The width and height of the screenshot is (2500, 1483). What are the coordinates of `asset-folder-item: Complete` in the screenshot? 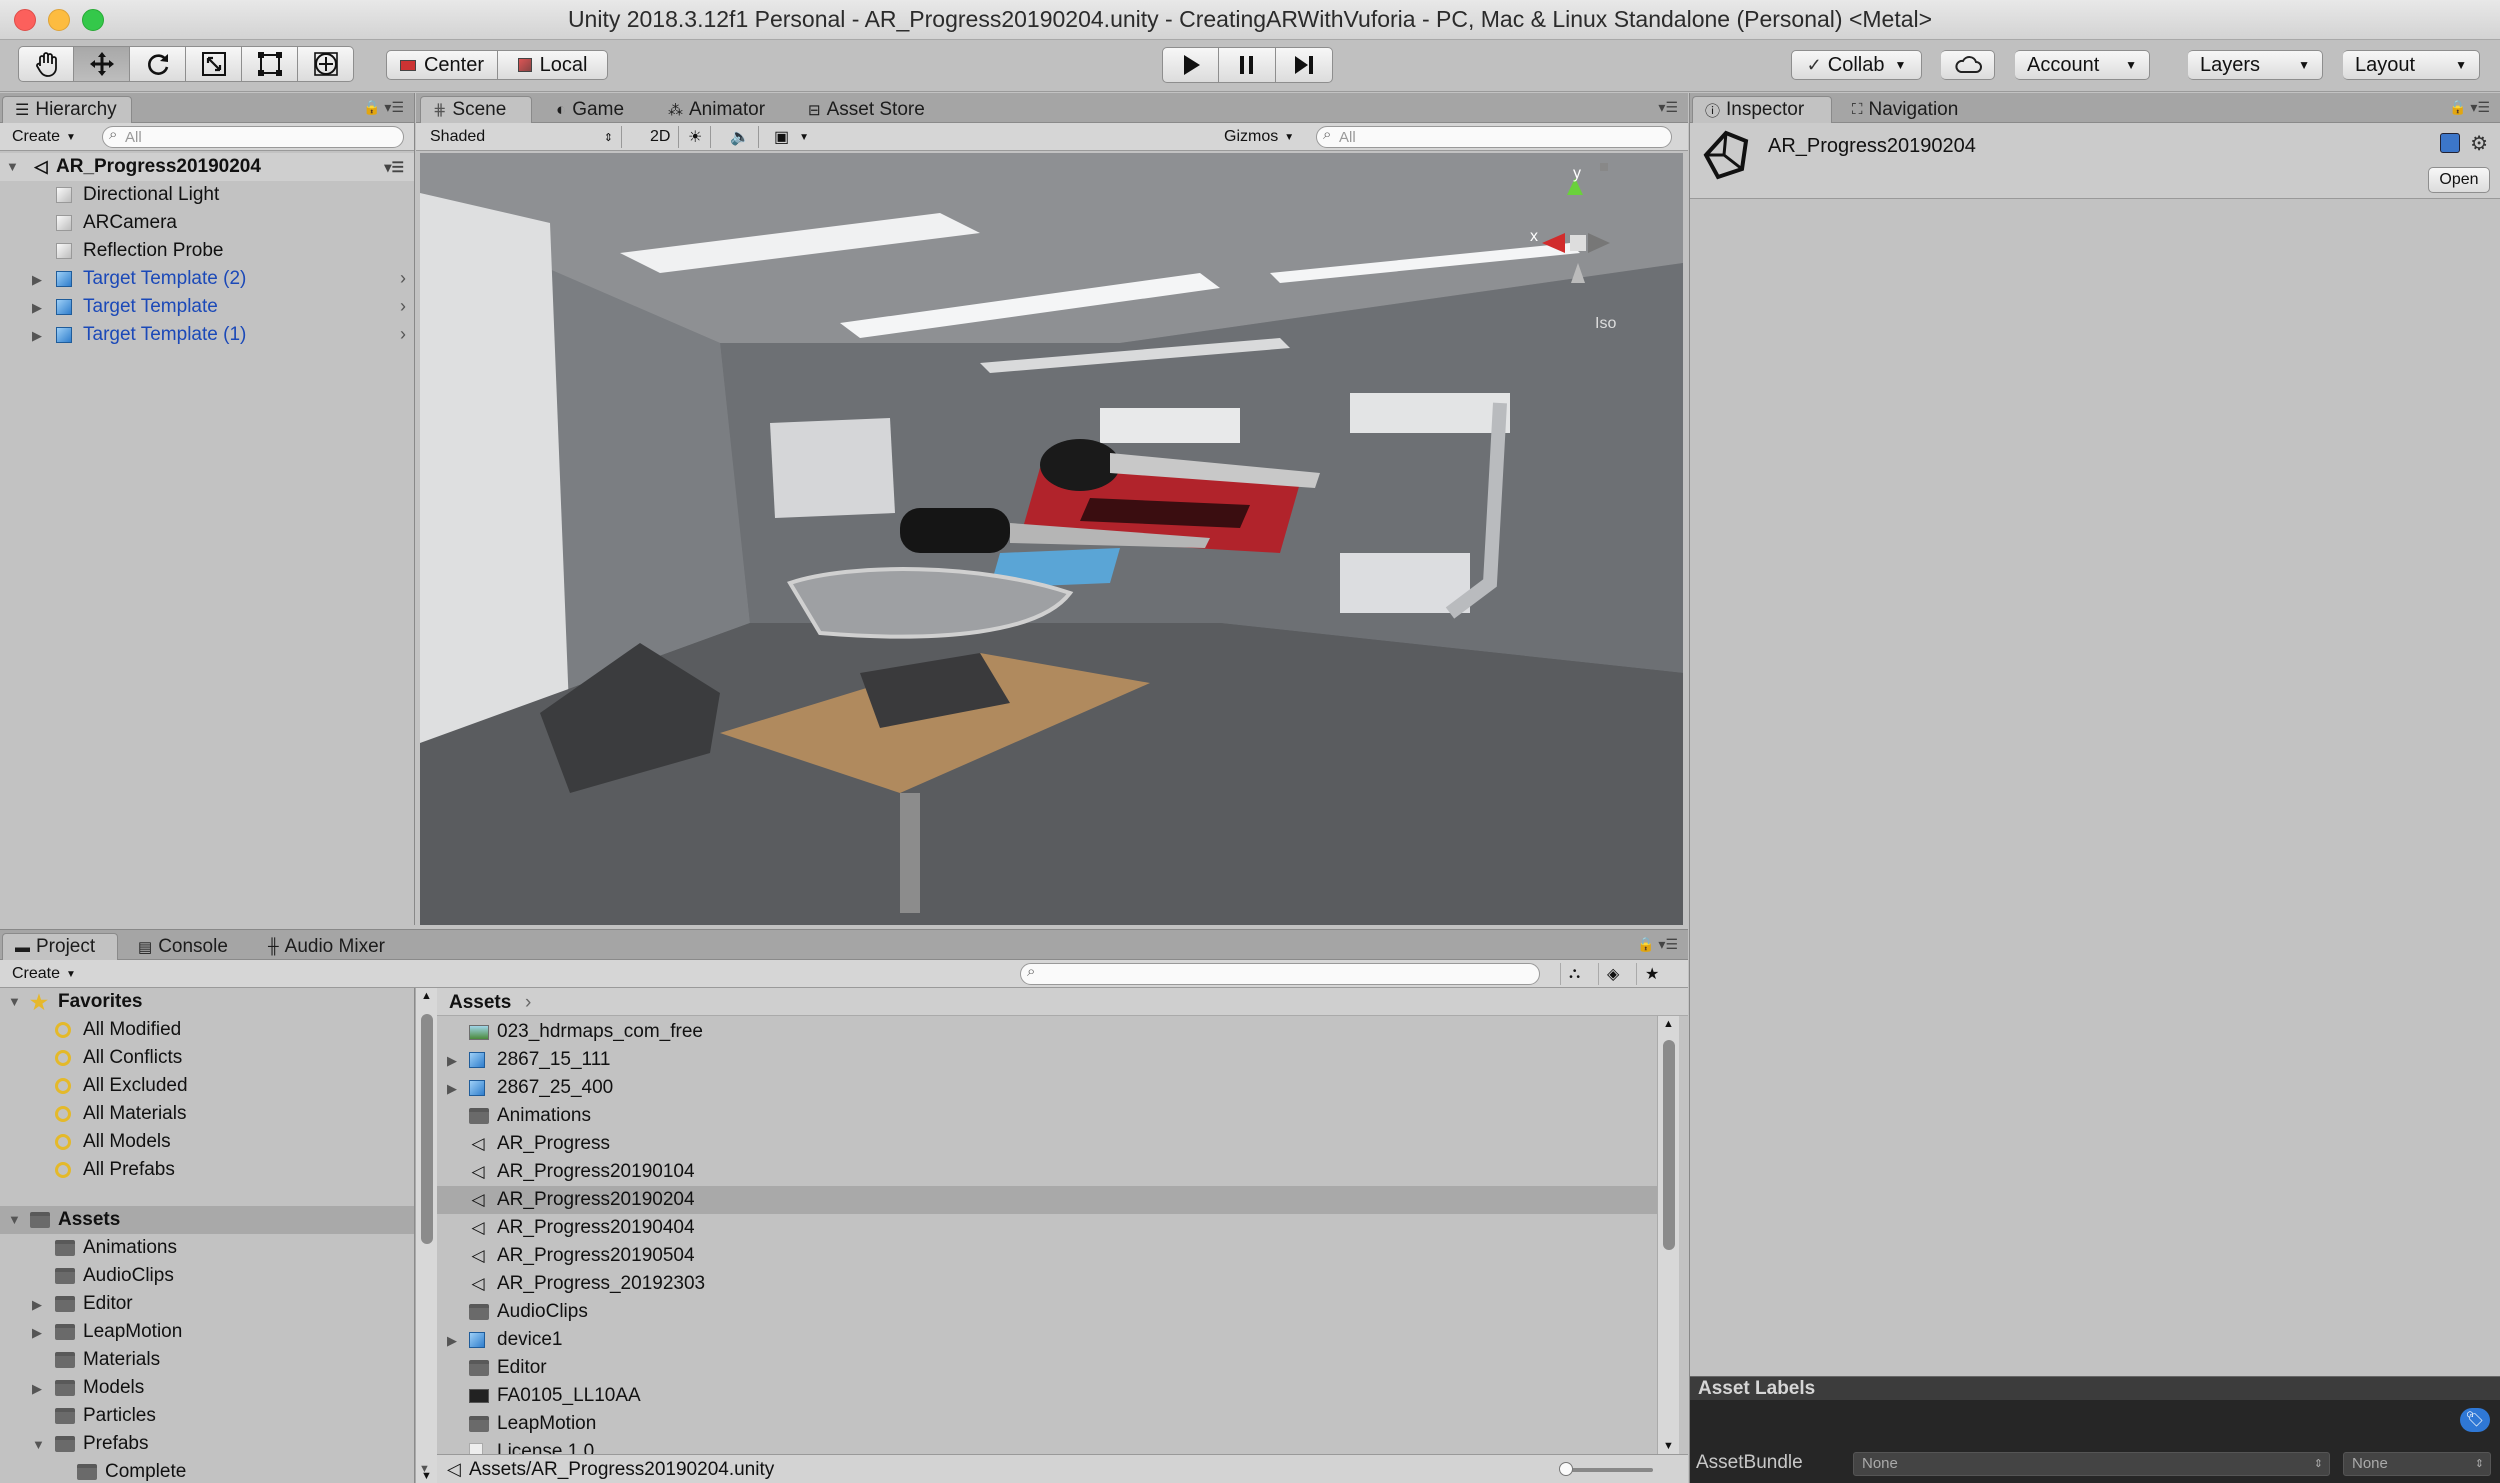 It's located at (207, 1470).